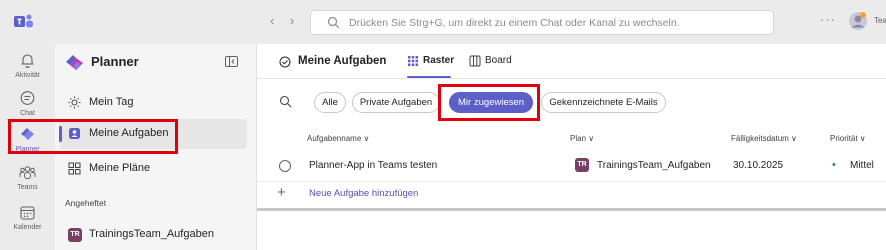 Image resolution: width=886 pixels, height=250 pixels. What do you see at coordinates (342, 61) in the screenshot?
I see `page-title: Meine Aufgaben` at bounding box center [342, 61].